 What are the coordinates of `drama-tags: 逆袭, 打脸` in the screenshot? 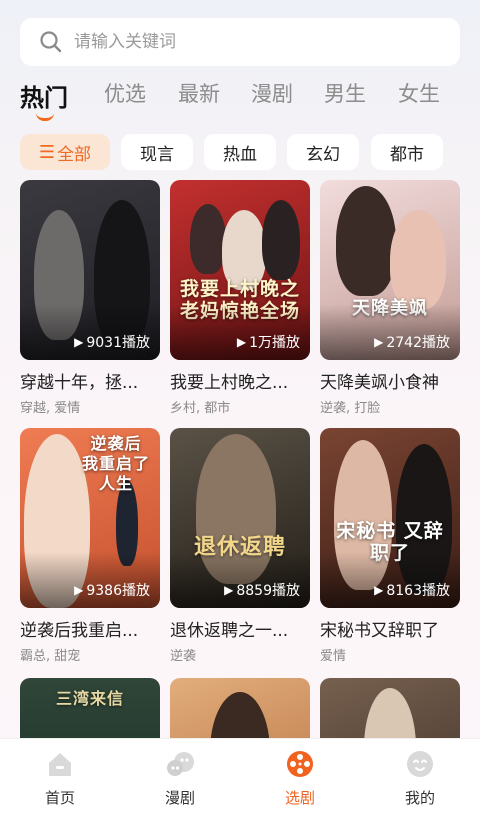 It's located at (350, 408).